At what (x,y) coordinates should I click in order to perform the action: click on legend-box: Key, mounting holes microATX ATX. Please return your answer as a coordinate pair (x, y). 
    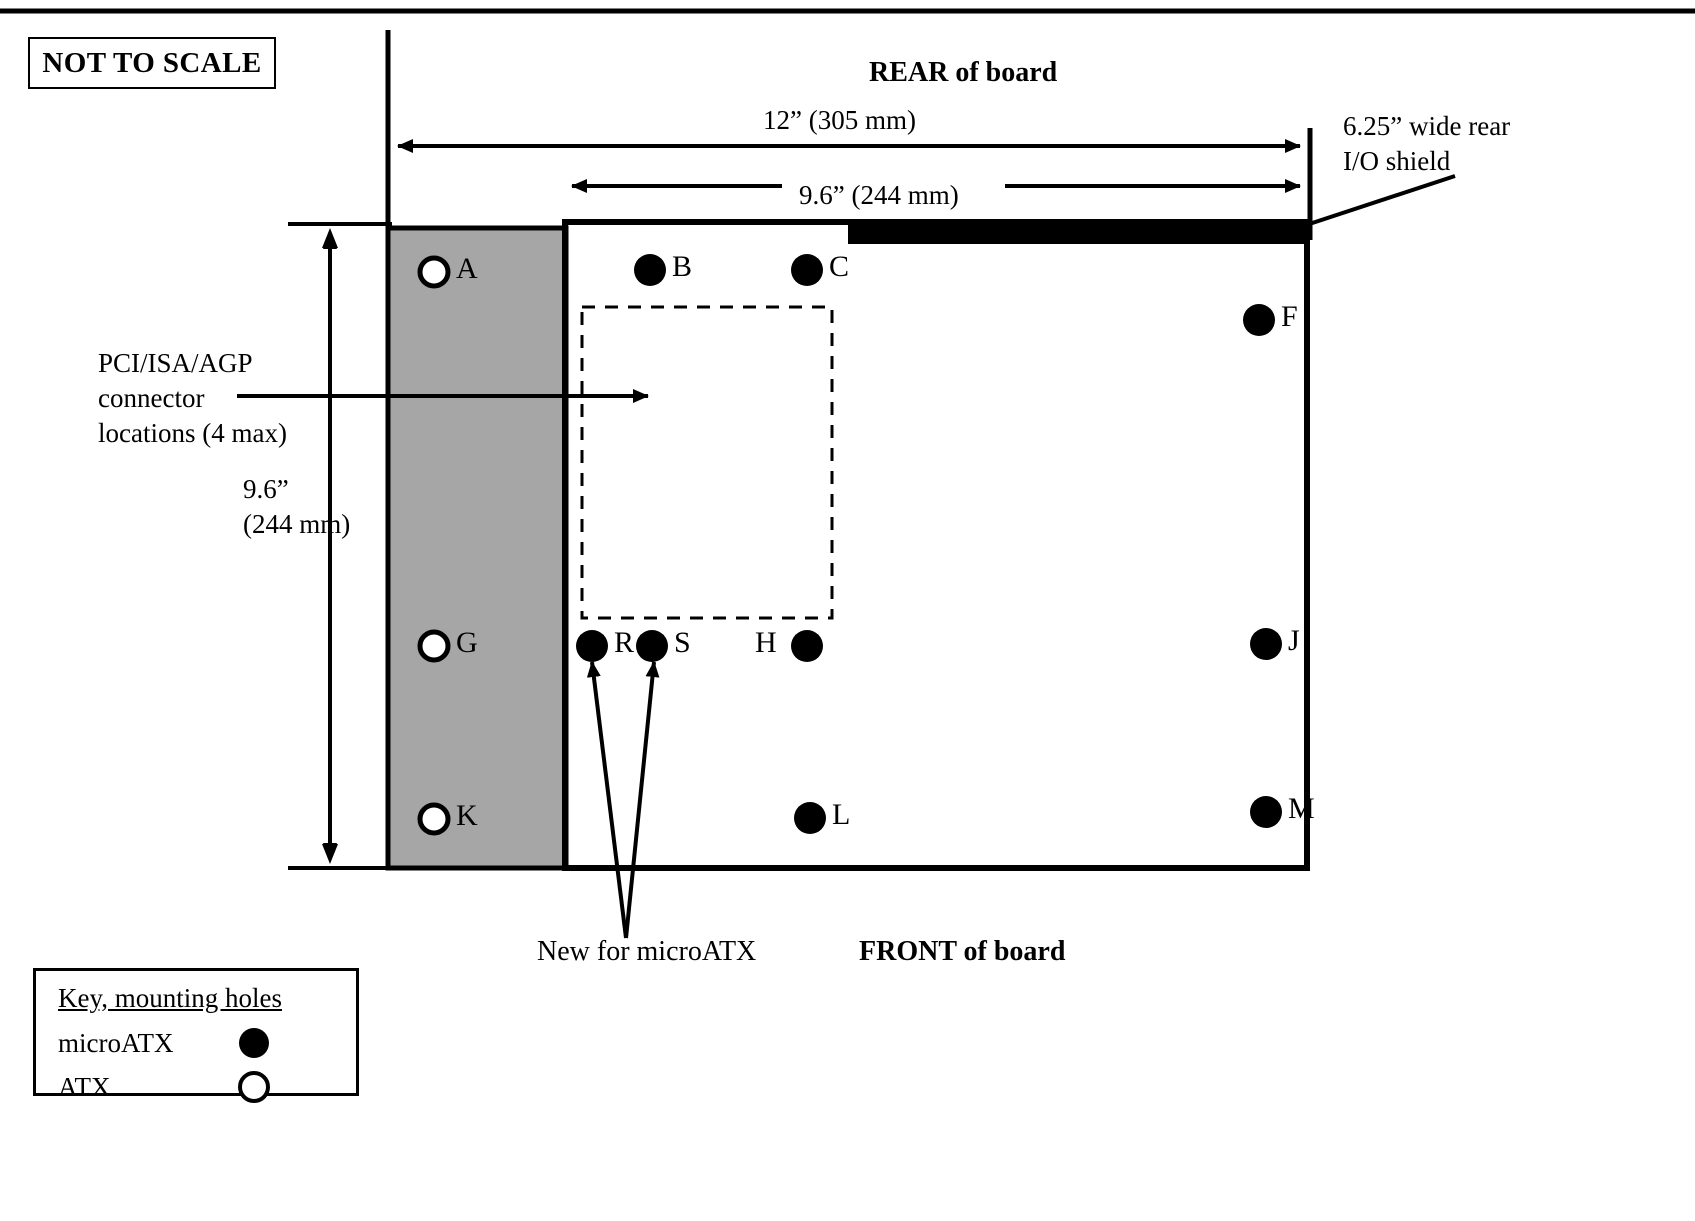
    Looking at the image, I should click on (196, 1035).